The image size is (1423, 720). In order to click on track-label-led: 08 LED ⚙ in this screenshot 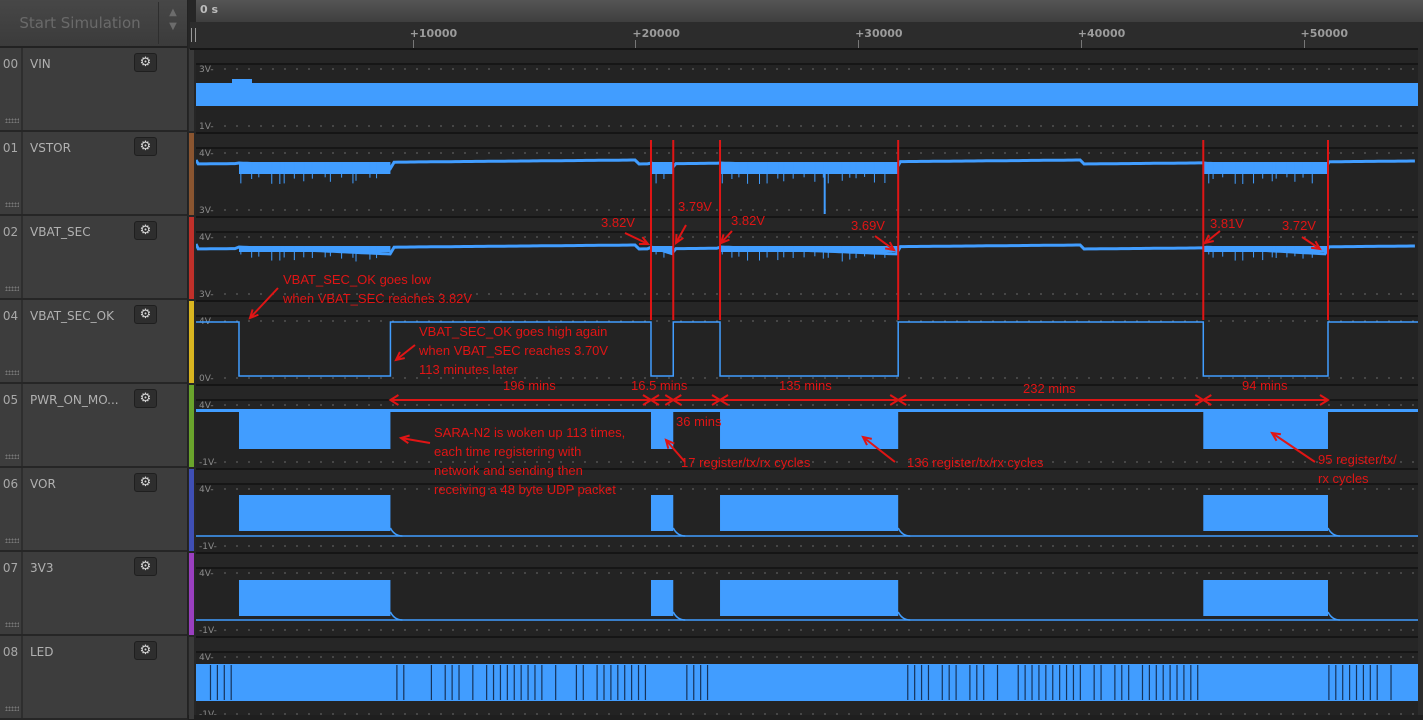, I will do `click(94, 678)`.